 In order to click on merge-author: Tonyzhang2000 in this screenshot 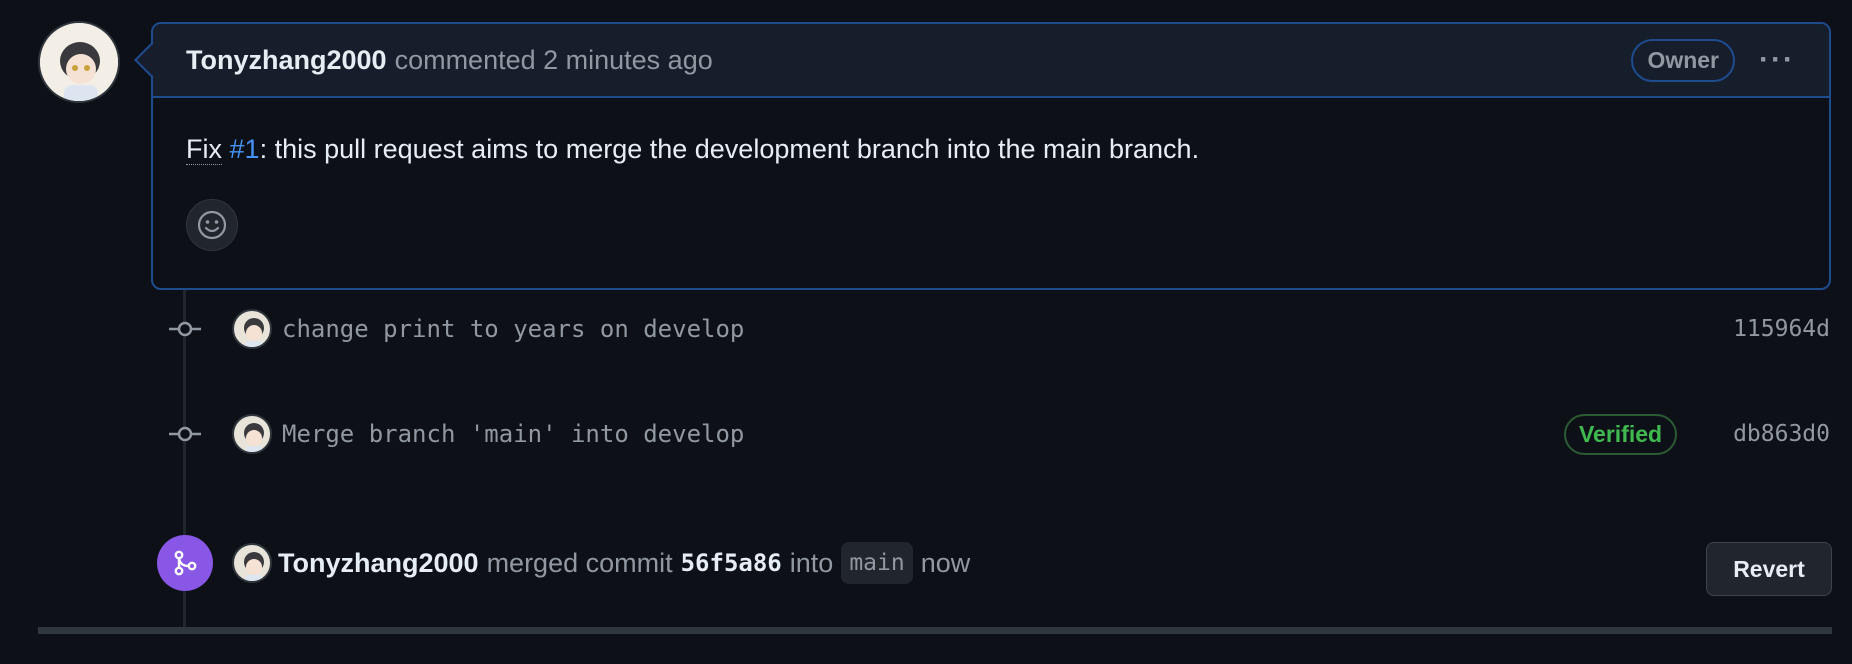, I will do `click(378, 563)`.